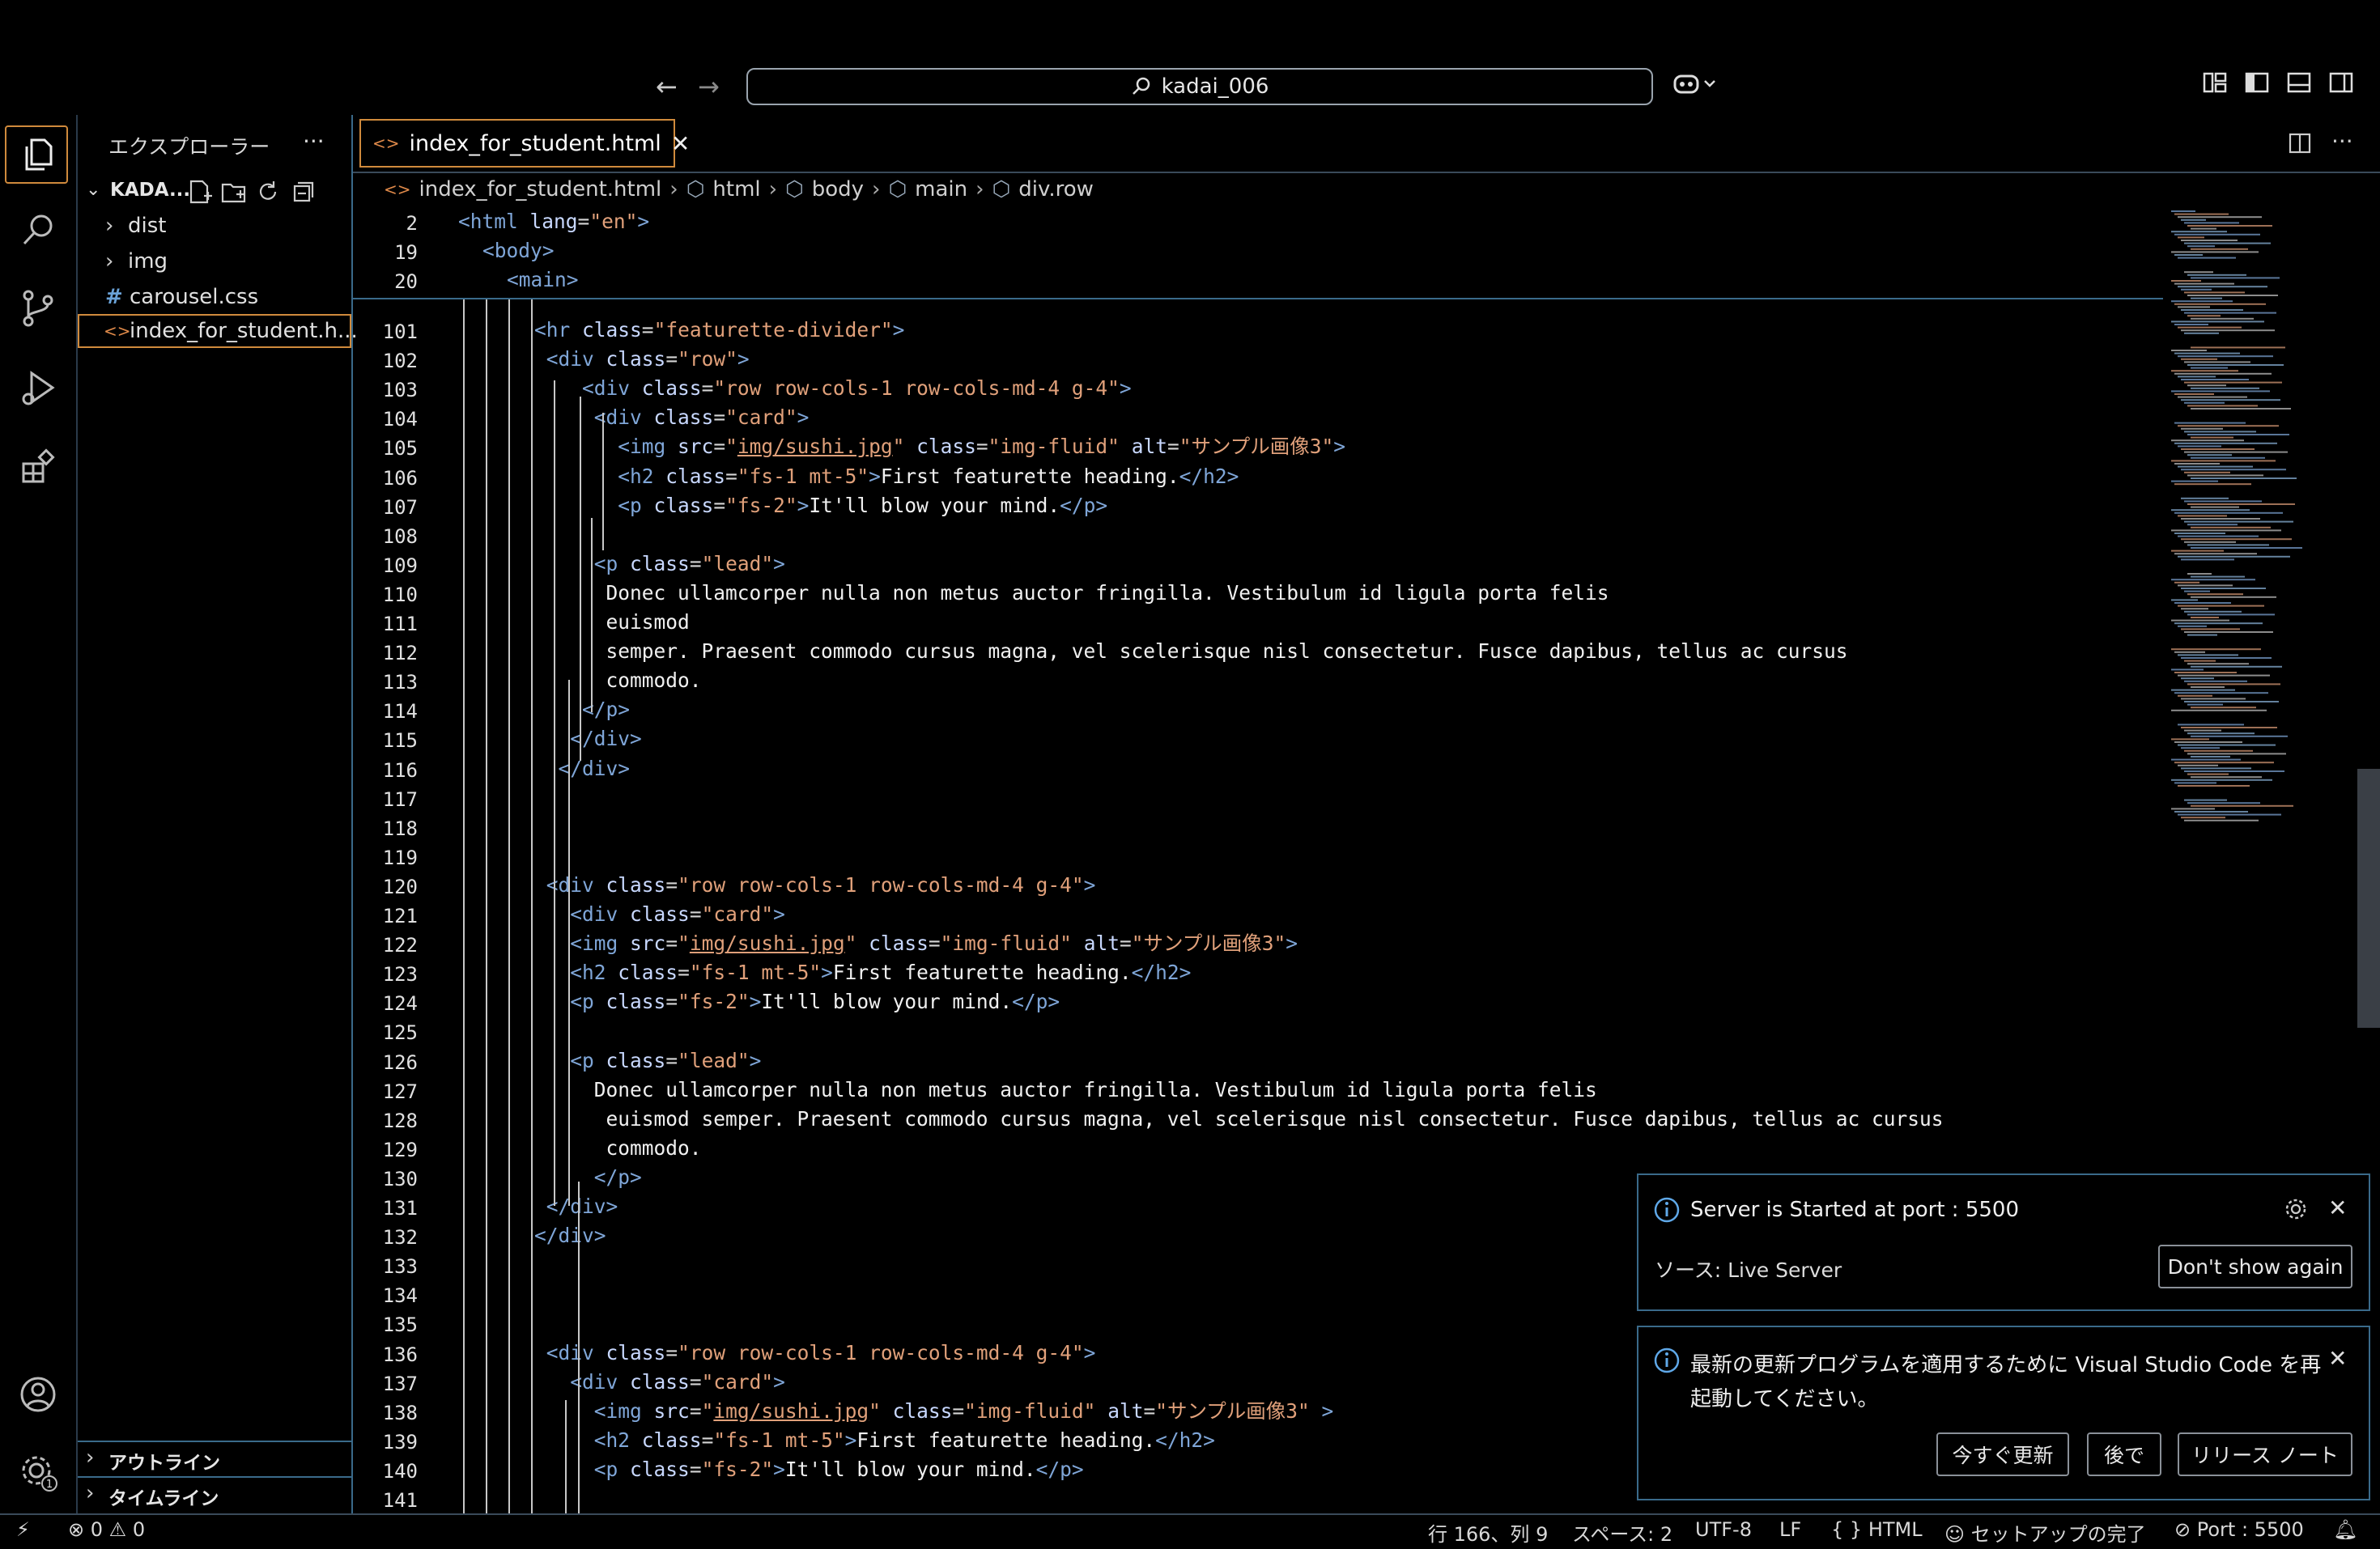  Describe the element at coordinates (543, 280) in the screenshot. I see `sticky-code-line: <main>` at that location.